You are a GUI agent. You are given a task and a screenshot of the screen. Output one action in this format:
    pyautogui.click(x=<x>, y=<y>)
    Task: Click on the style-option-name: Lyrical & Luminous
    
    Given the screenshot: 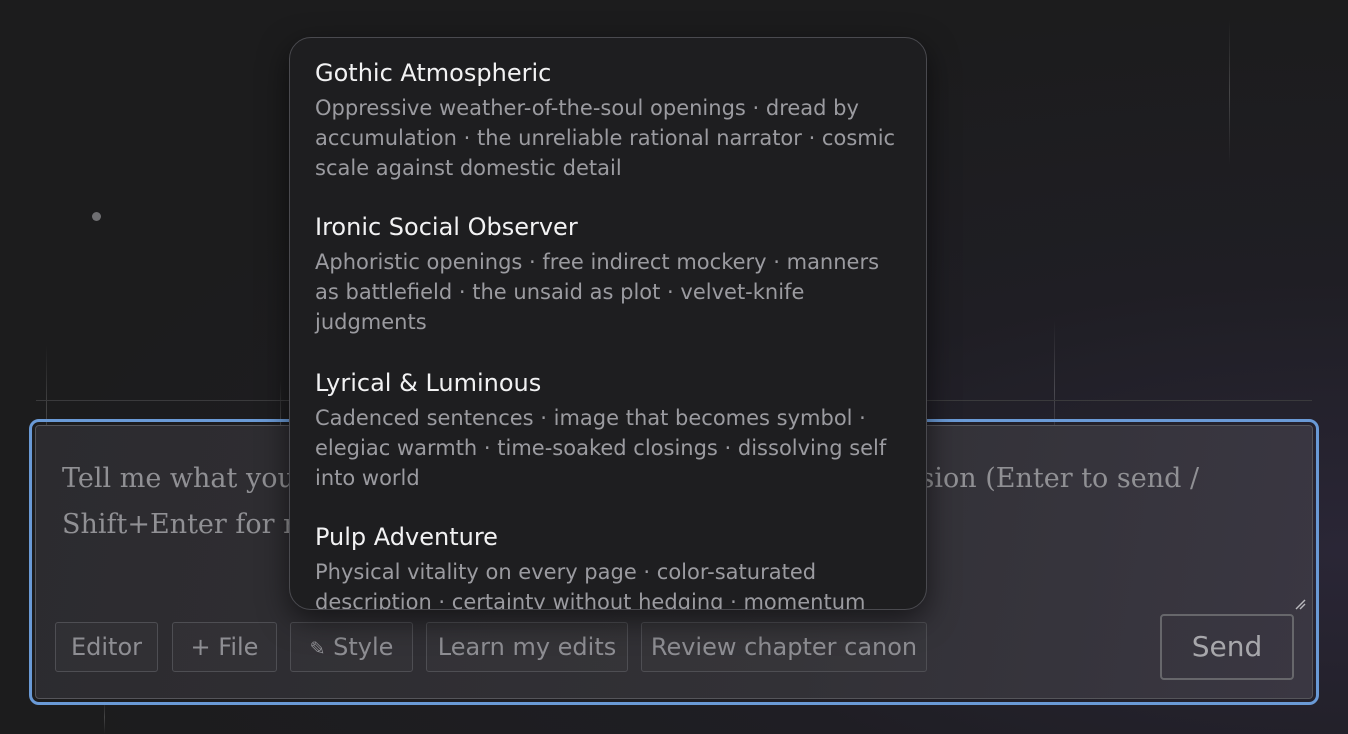 What is the action you would take?
    pyautogui.click(x=428, y=383)
    